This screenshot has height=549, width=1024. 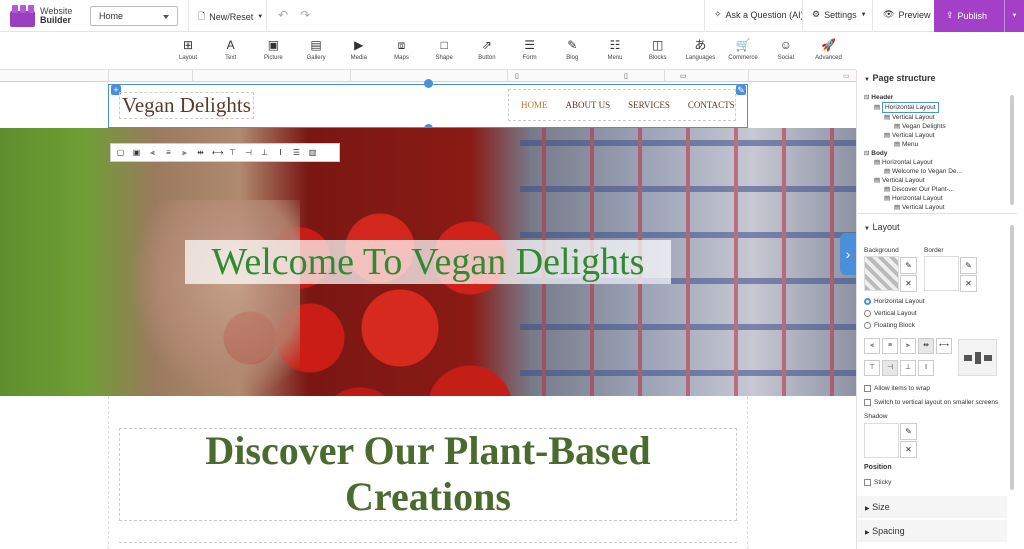 What do you see at coordinates (296, 152) in the screenshot?
I see `rows-icon: ☰` at bounding box center [296, 152].